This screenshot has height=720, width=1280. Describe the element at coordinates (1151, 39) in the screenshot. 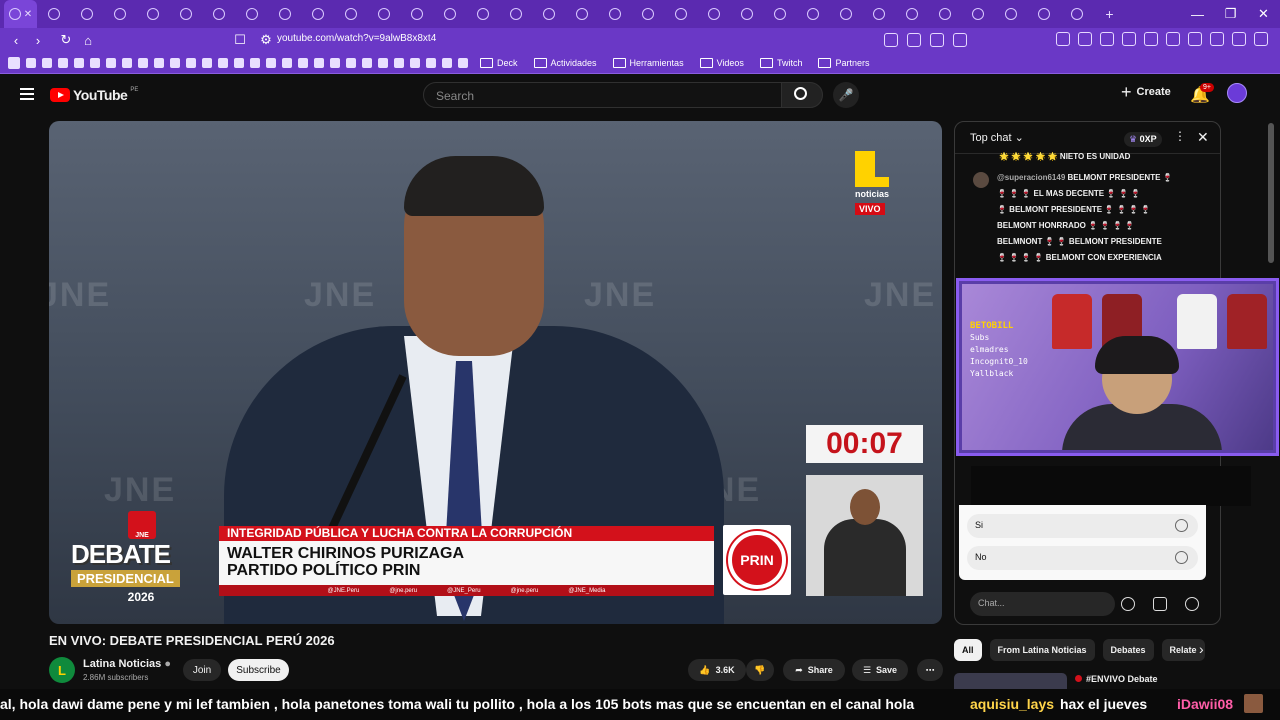

I see `music-icon` at that location.